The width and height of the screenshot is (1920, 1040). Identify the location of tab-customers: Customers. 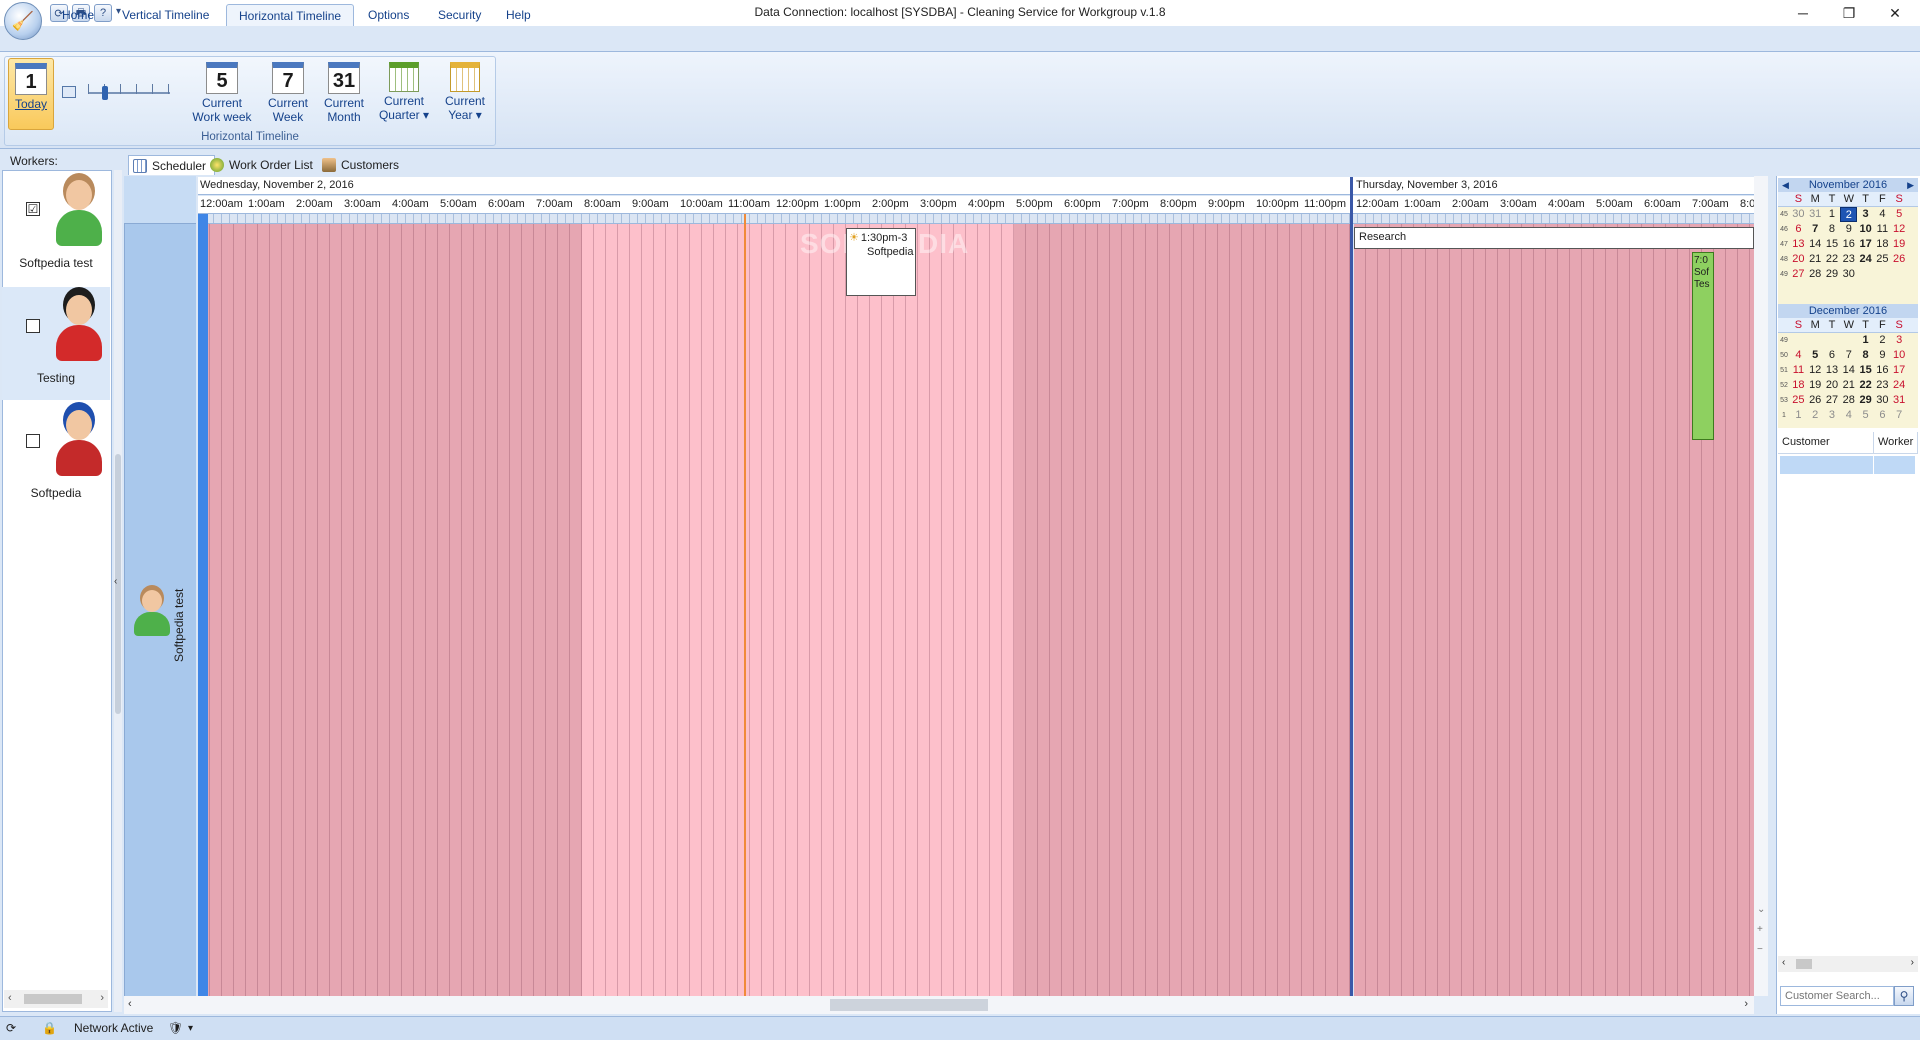
(362, 165).